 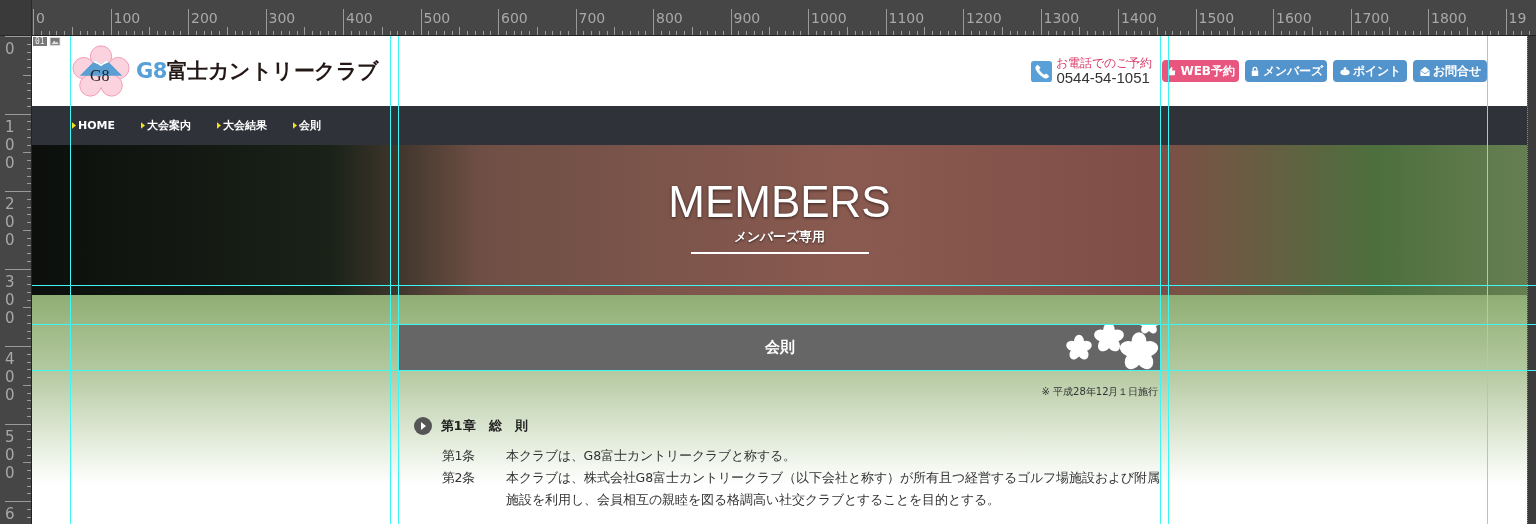 What do you see at coordinates (94, 125) in the screenshot?
I see `nav-link: HOME` at bounding box center [94, 125].